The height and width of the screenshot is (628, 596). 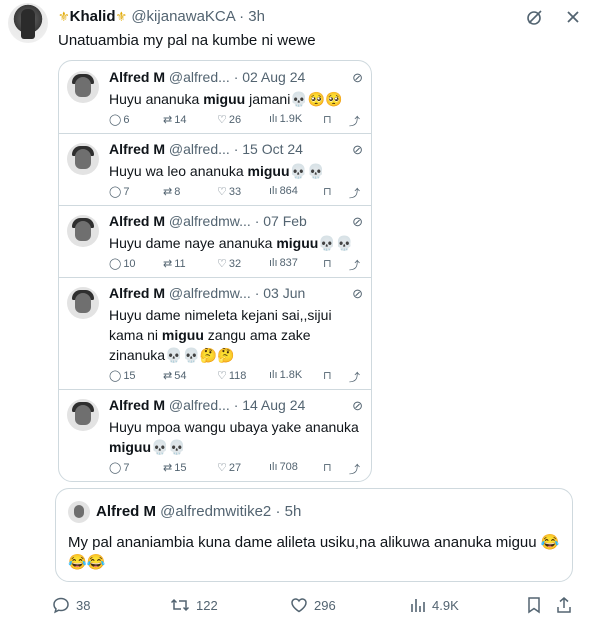 I want to click on retweet-button: ⇄ 54, so click(x=174, y=376).